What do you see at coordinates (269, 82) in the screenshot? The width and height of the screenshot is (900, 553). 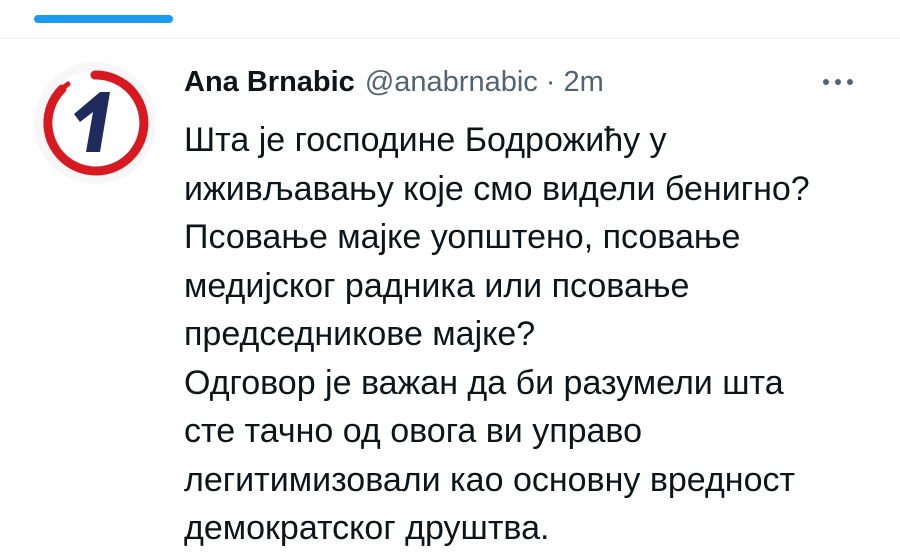 I see `author-name: Ana Brnabic` at bounding box center [269, 82].